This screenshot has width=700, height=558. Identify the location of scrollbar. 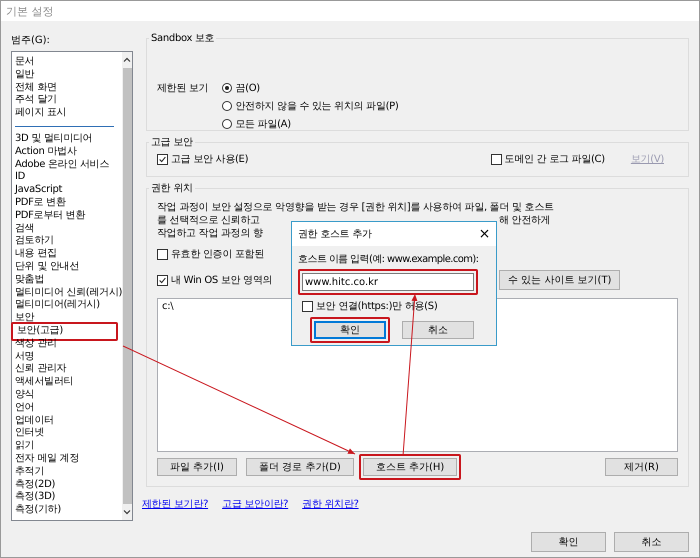
(127, 286).